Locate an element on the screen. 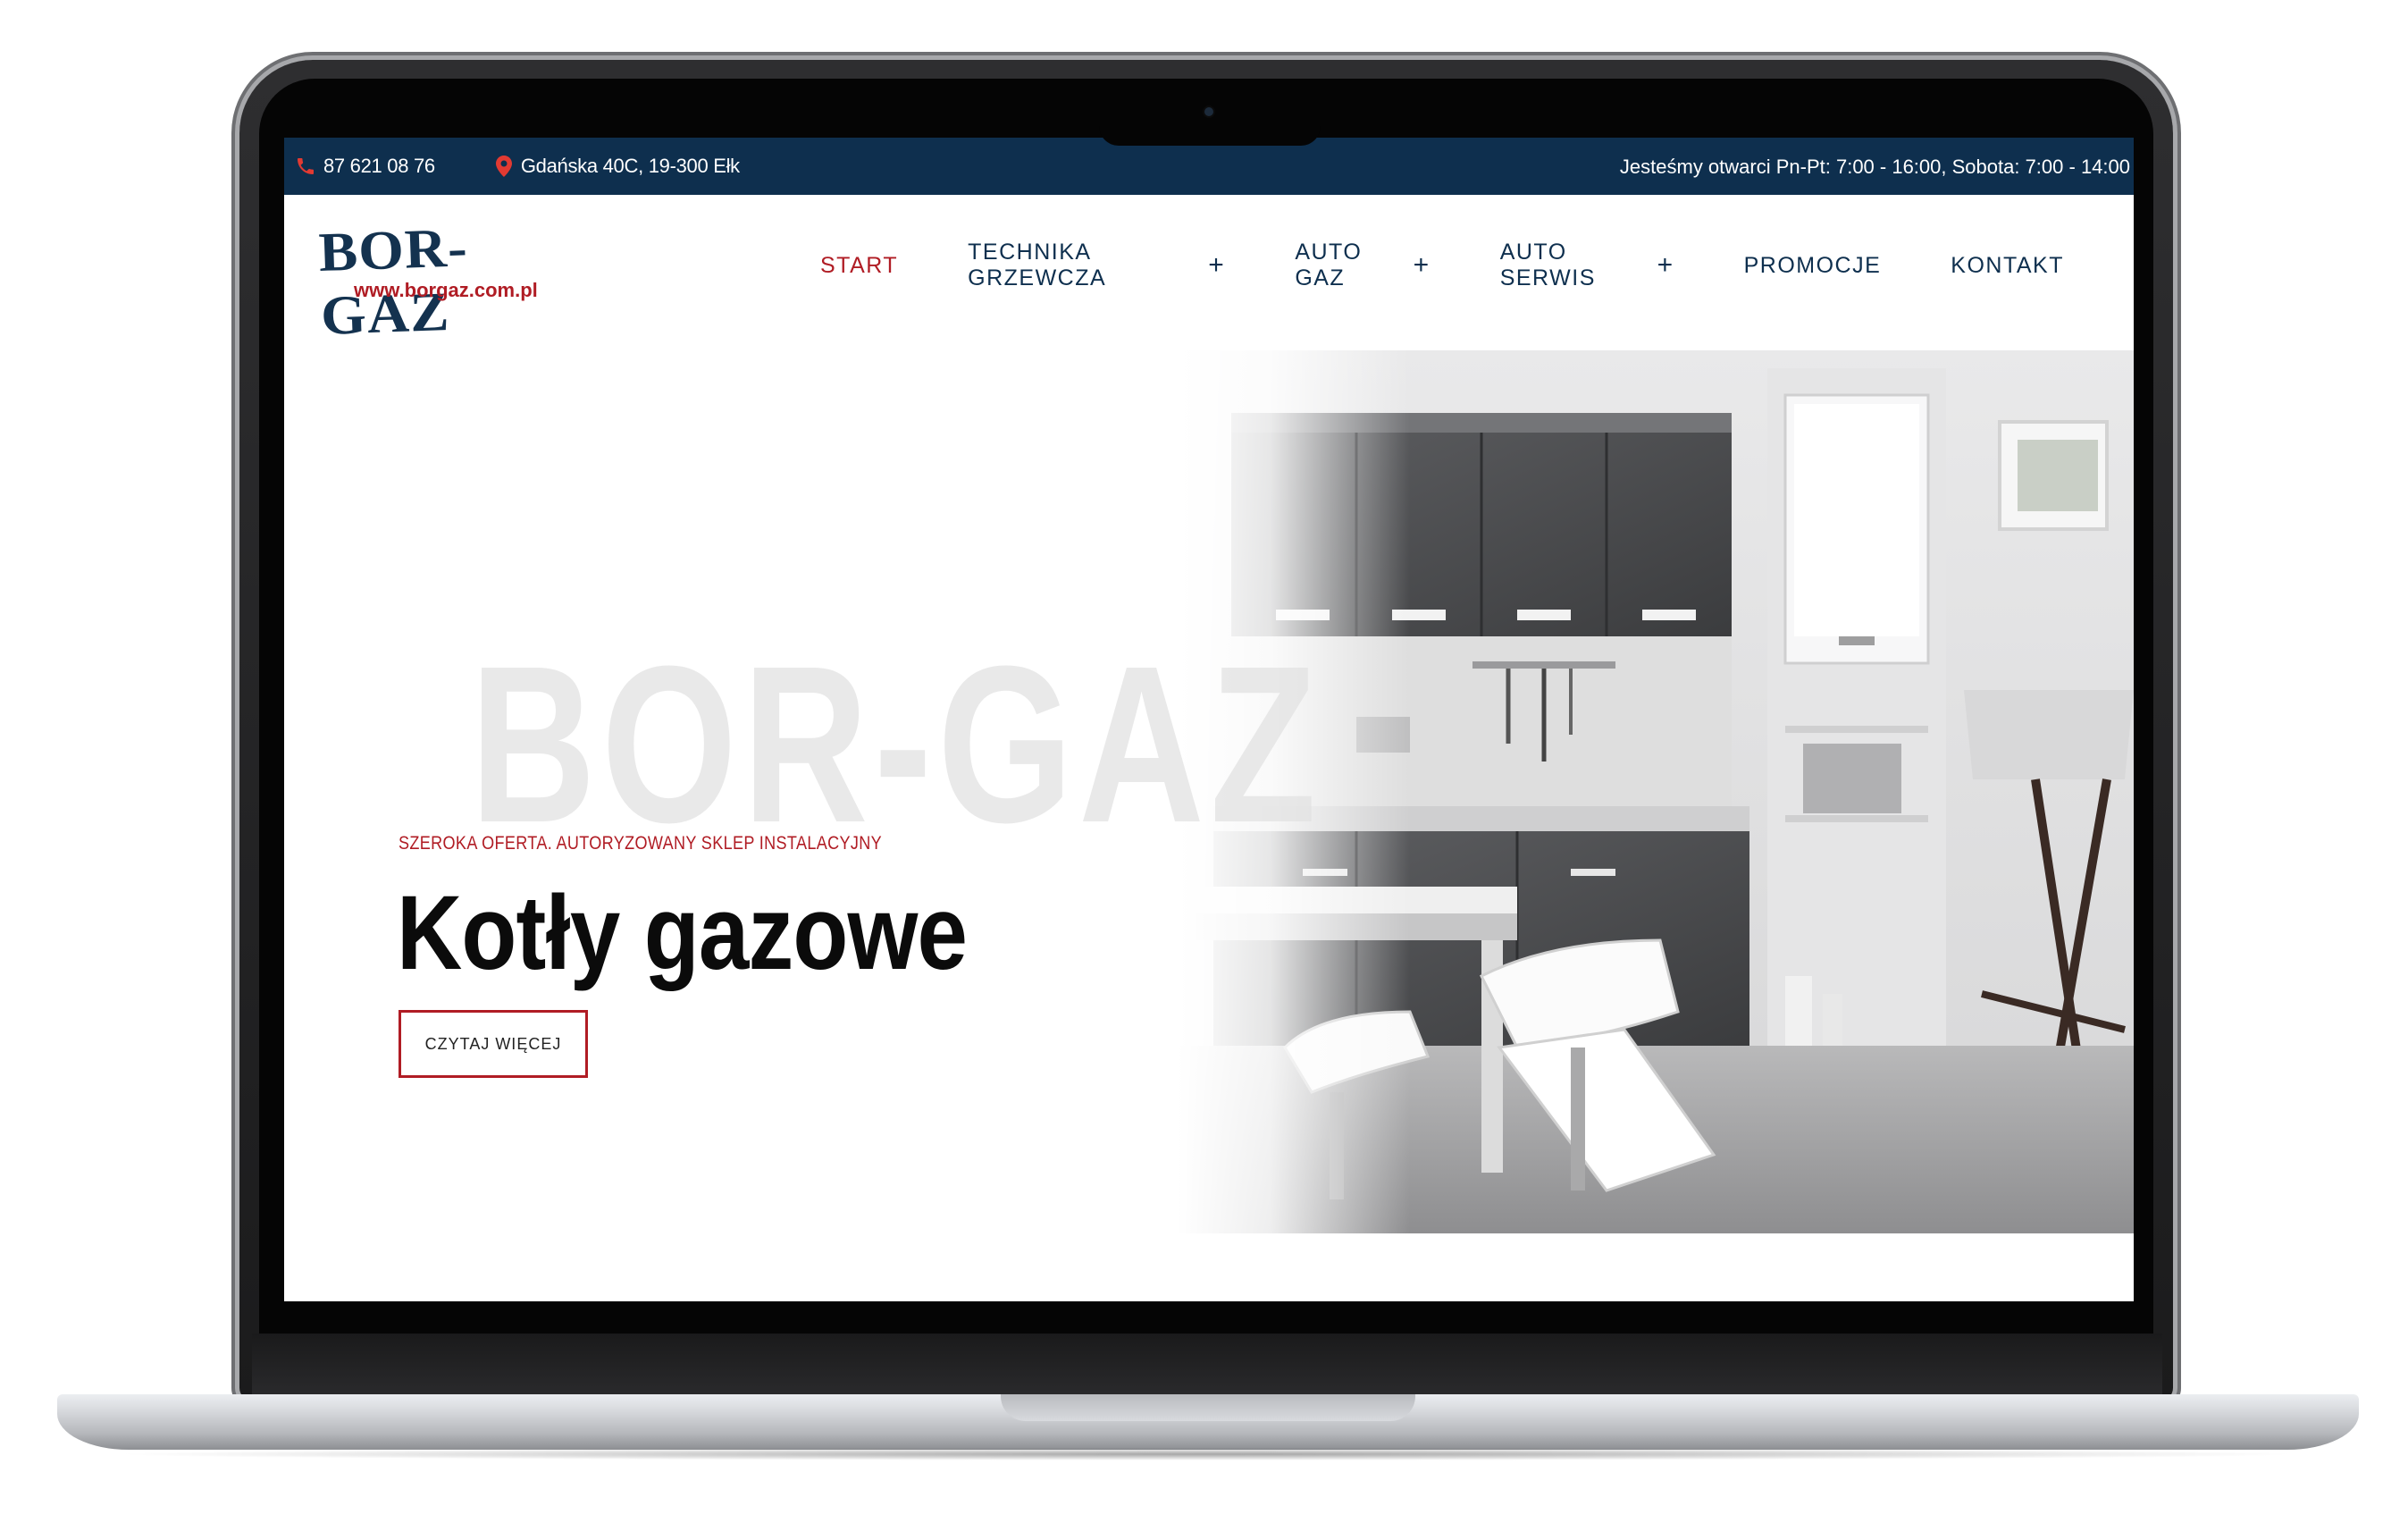  nav-label: KONTAKT is located at coordinates (2007, 265).